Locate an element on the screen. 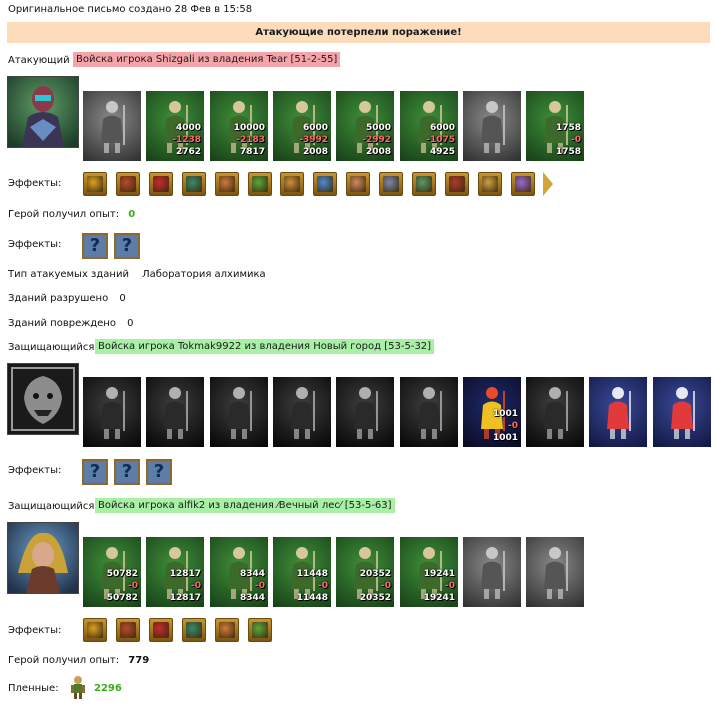 The width and height of the screenshot is (716, 705). coins-icon is located at coordinates (95, 184).